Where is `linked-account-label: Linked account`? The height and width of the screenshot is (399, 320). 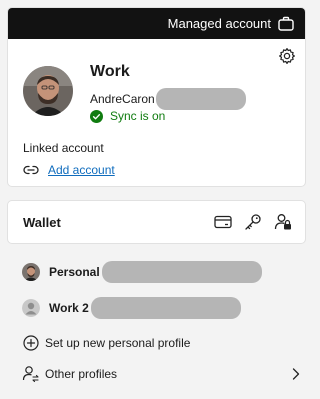
linked-account-label: Linked account is located at coordinates (63, 148).